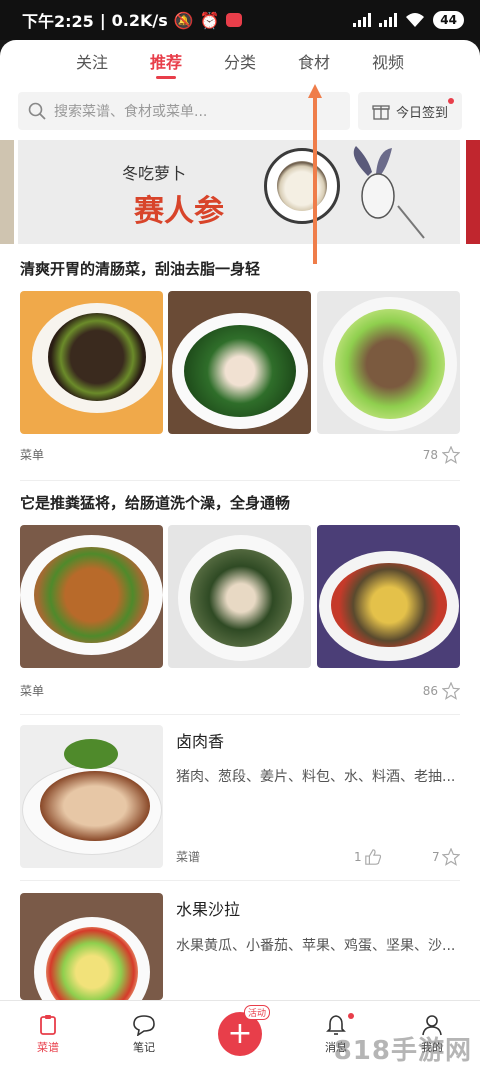  I want to click on battery-indicator: 44, so click(448, 20).